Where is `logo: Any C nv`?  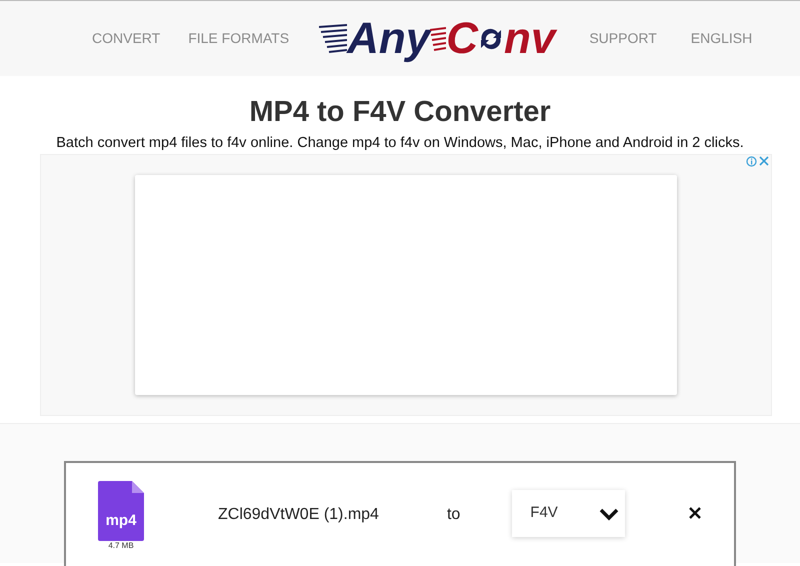 logo: Any C nv is located at coordinates (437, 39).